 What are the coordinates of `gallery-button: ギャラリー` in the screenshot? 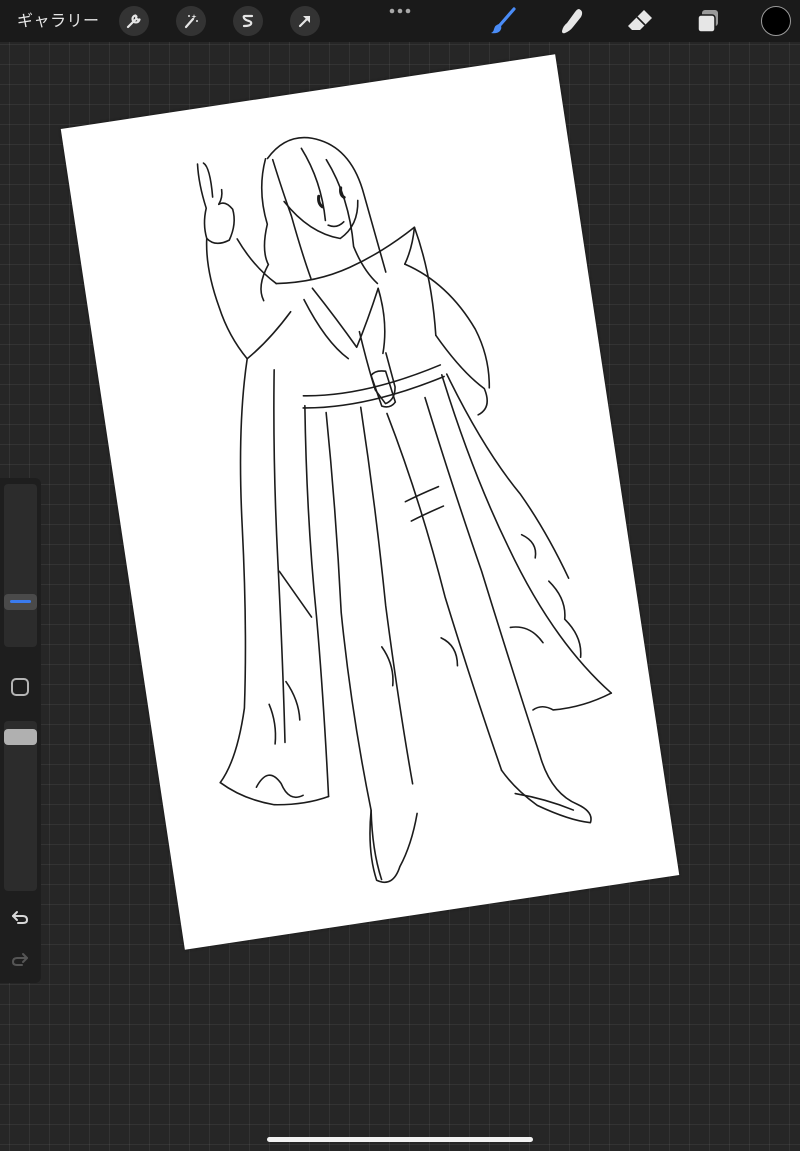 It's located at (58, 21).